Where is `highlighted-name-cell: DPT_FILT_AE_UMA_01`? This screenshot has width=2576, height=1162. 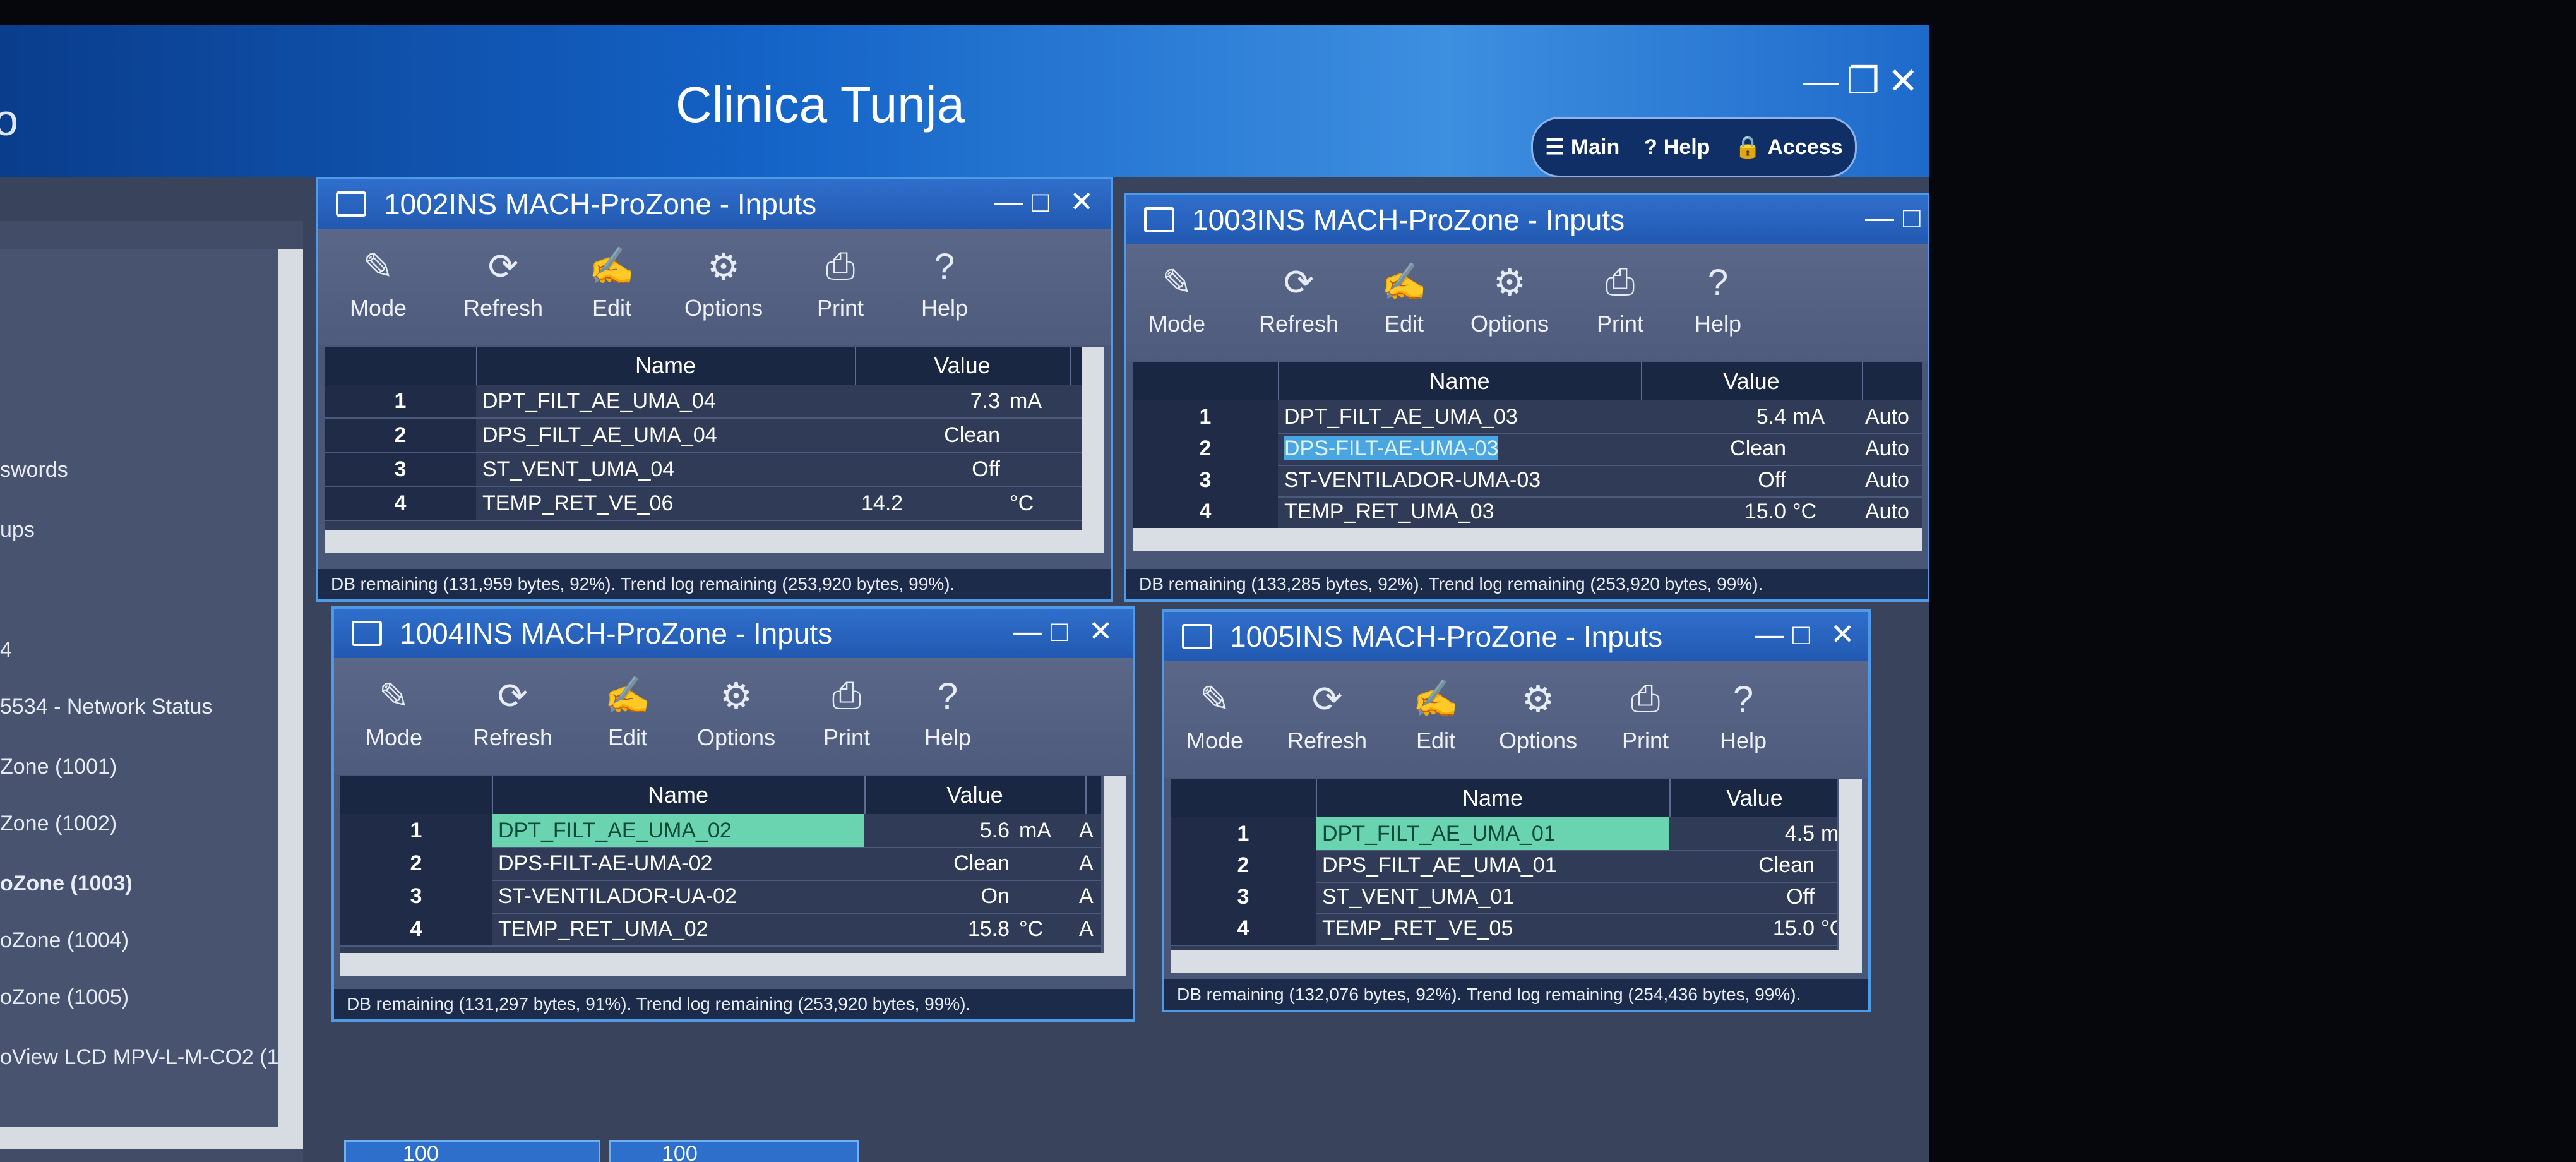 highlighted-name-cell: DPT_FILT_AE_UMA_01 is located at coordinates (1492, 833).